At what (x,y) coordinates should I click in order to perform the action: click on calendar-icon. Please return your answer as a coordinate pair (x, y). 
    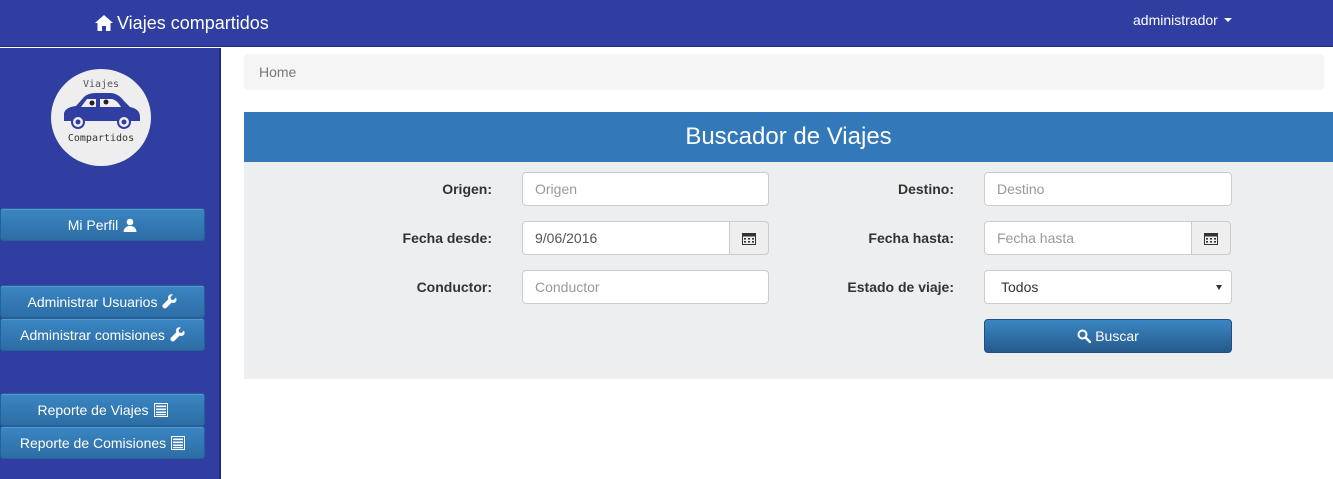
    Looking at the image, I should click on (1211, 238).